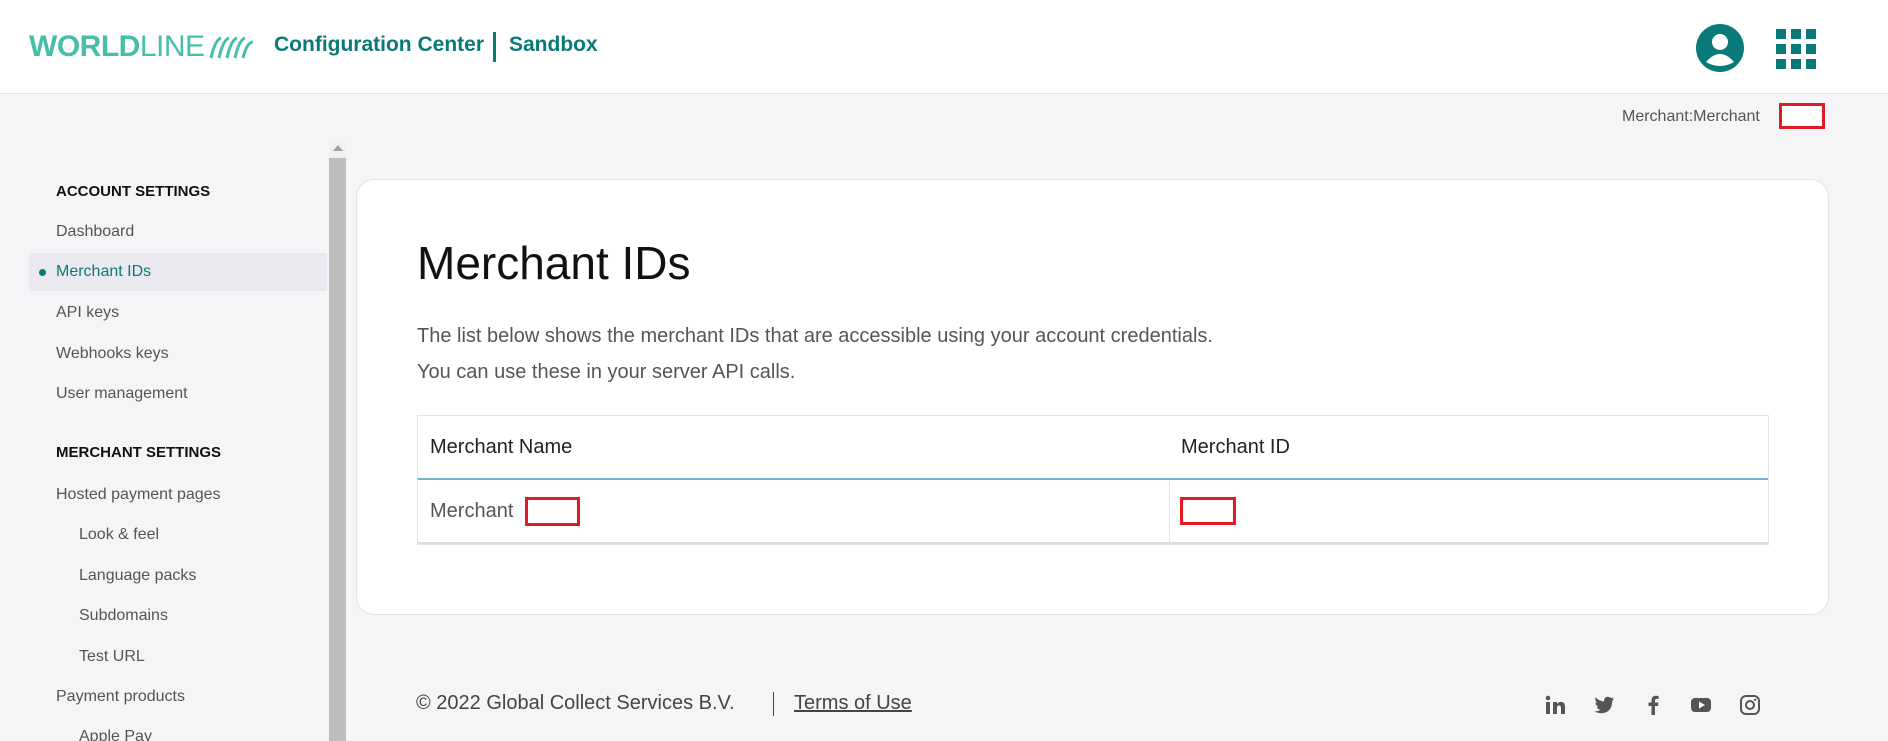 The width and height of the screenshot is (1888, 741). I want to click on sidebar-item-label: Hosted payment pages, so click(138, 494).